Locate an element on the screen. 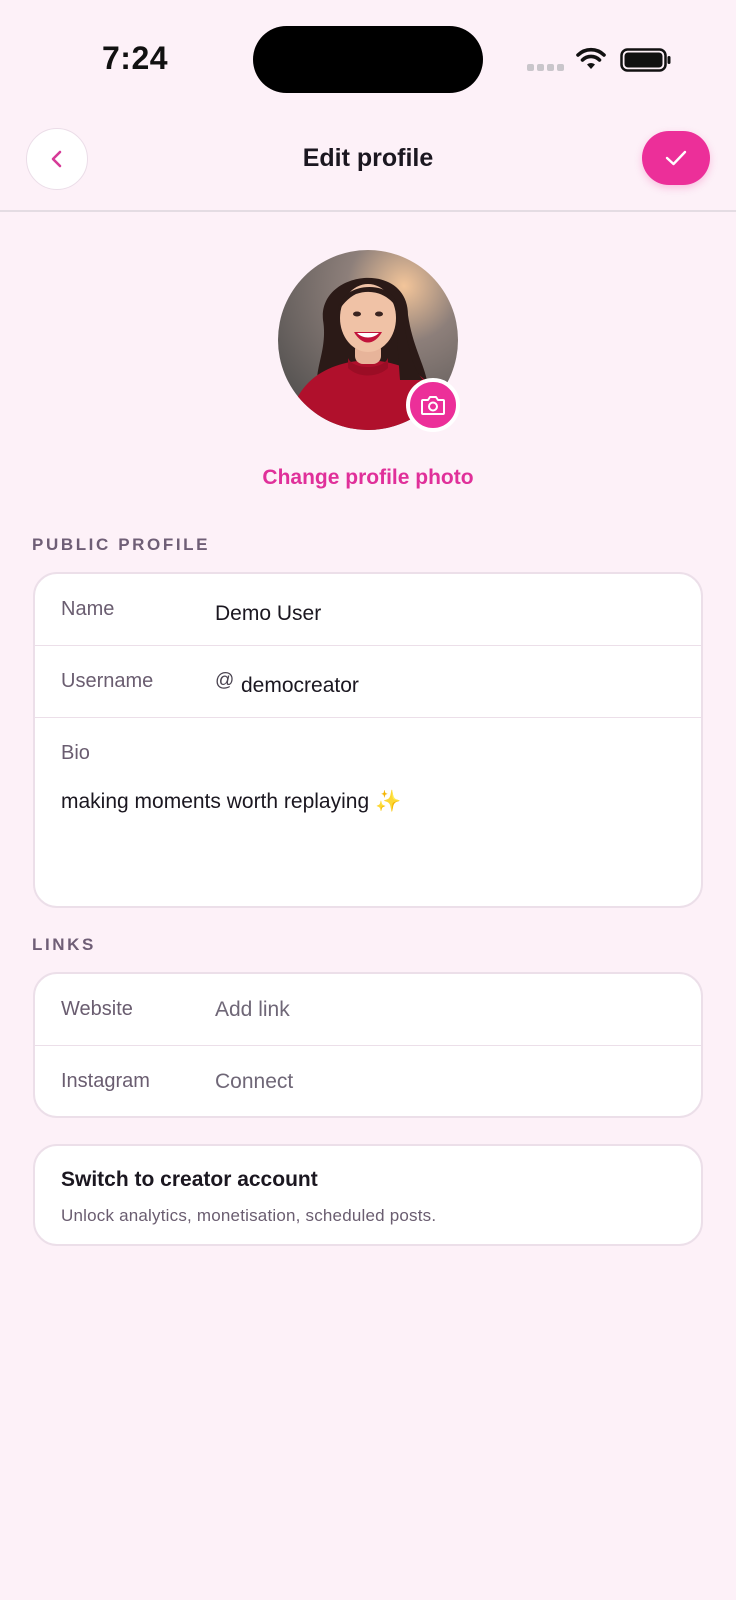 The image size is (736, 1600). battery-icon is located at coordinates (645, 60).